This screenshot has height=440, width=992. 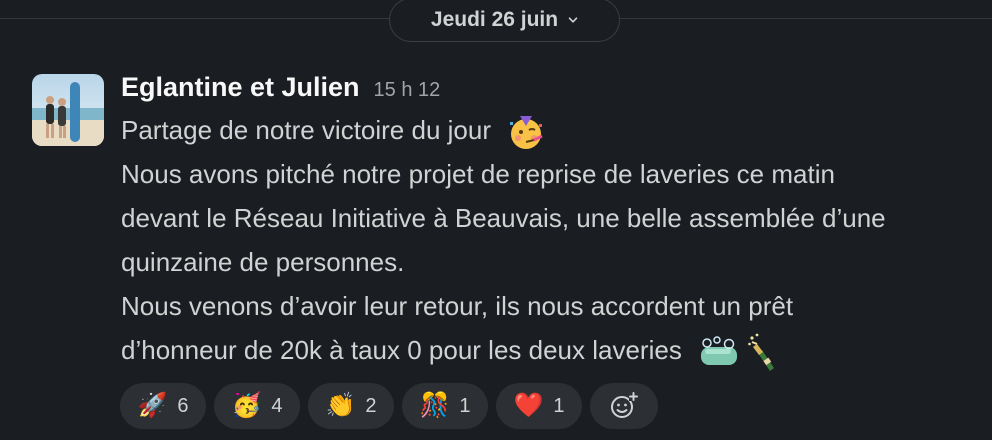 What do you see at coordinates (306, 130) in the screenshot?
I see `message-line-text: Partage de notre victoire du jour` at bounding box center [306, 130].